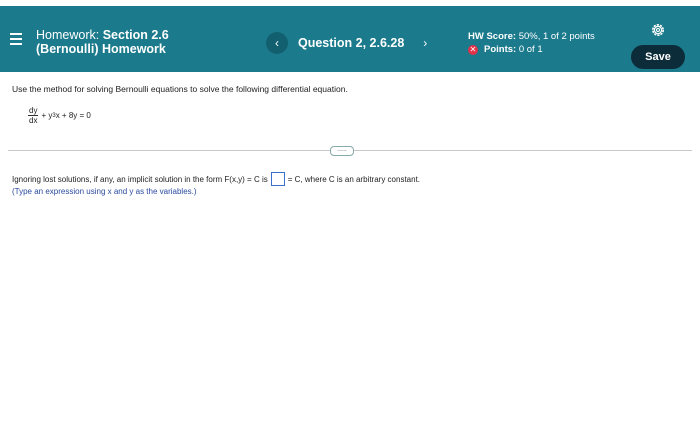 The image size is (700, 439). What do you see at coordinates (277, 43) in the screenshot?
I see `previous-question-button: ‹` at bounding box center [277, 43].